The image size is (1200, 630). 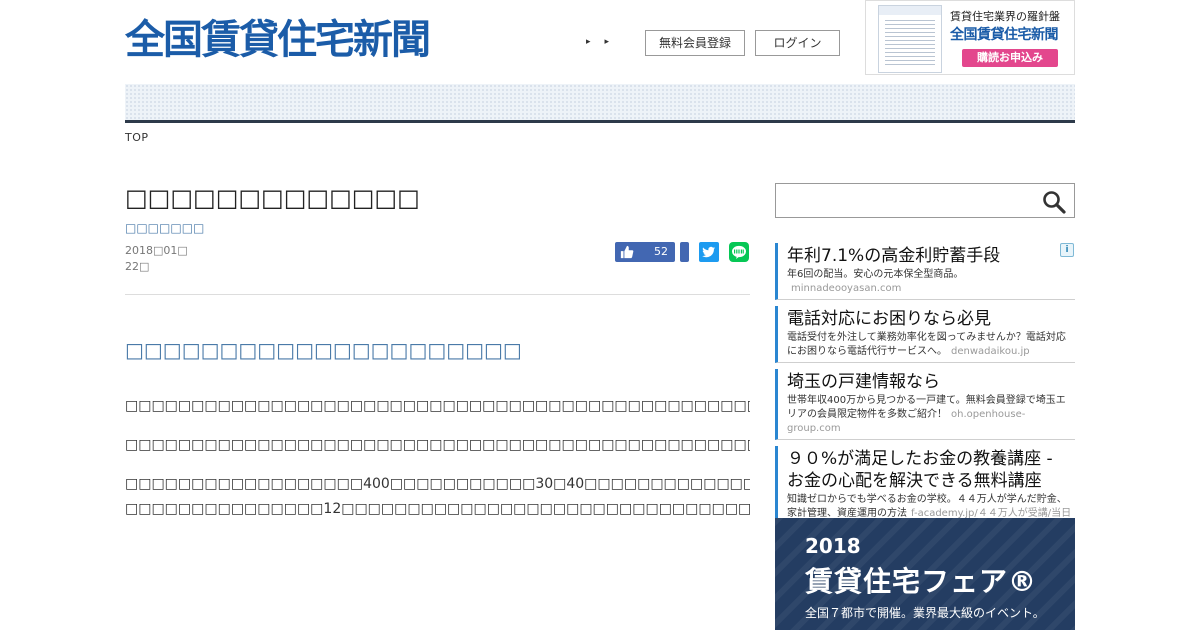 I want to click on line-chat-icon, so click(x=739, y=252).